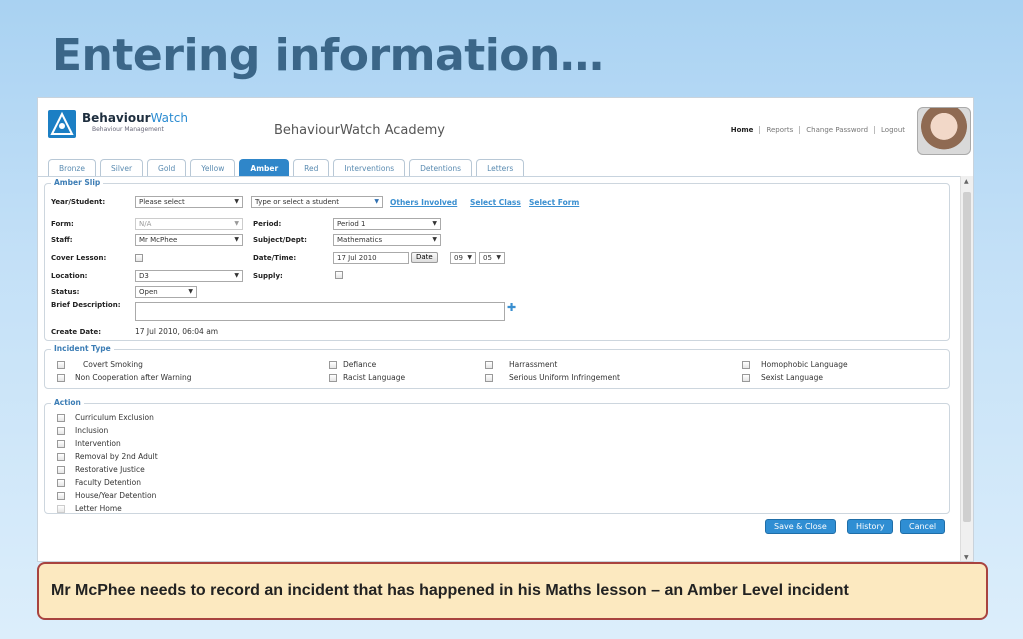 The image size is (1023, 639). What do you see at coordinates (495, 202) in the screenshot?
I see `select-class-link: Select Class` at bounding box center [495, 202].